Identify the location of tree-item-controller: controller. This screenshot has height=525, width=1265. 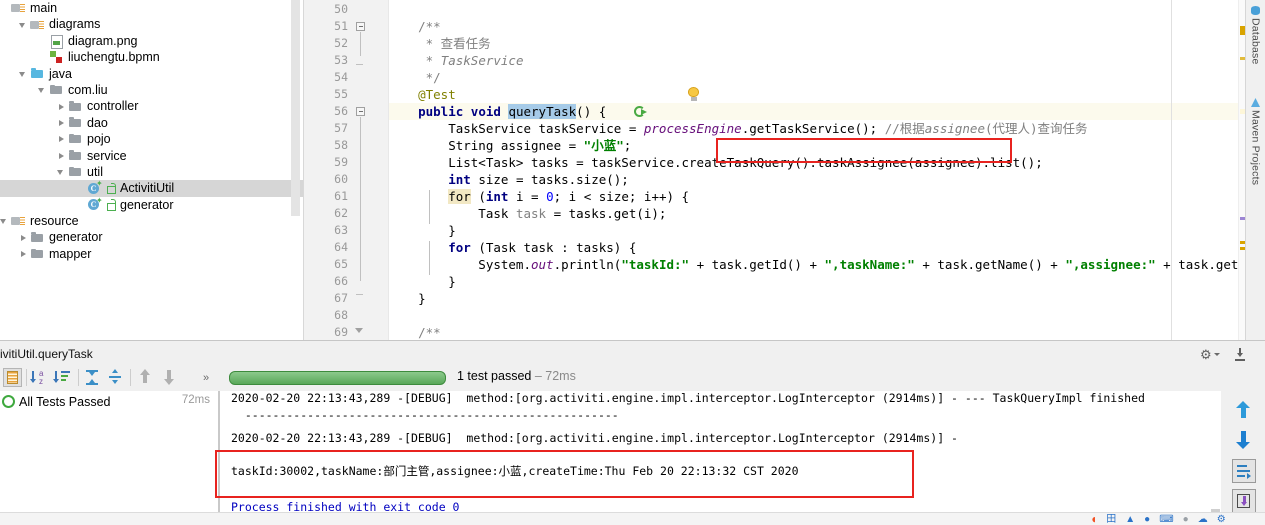
(152, 106).